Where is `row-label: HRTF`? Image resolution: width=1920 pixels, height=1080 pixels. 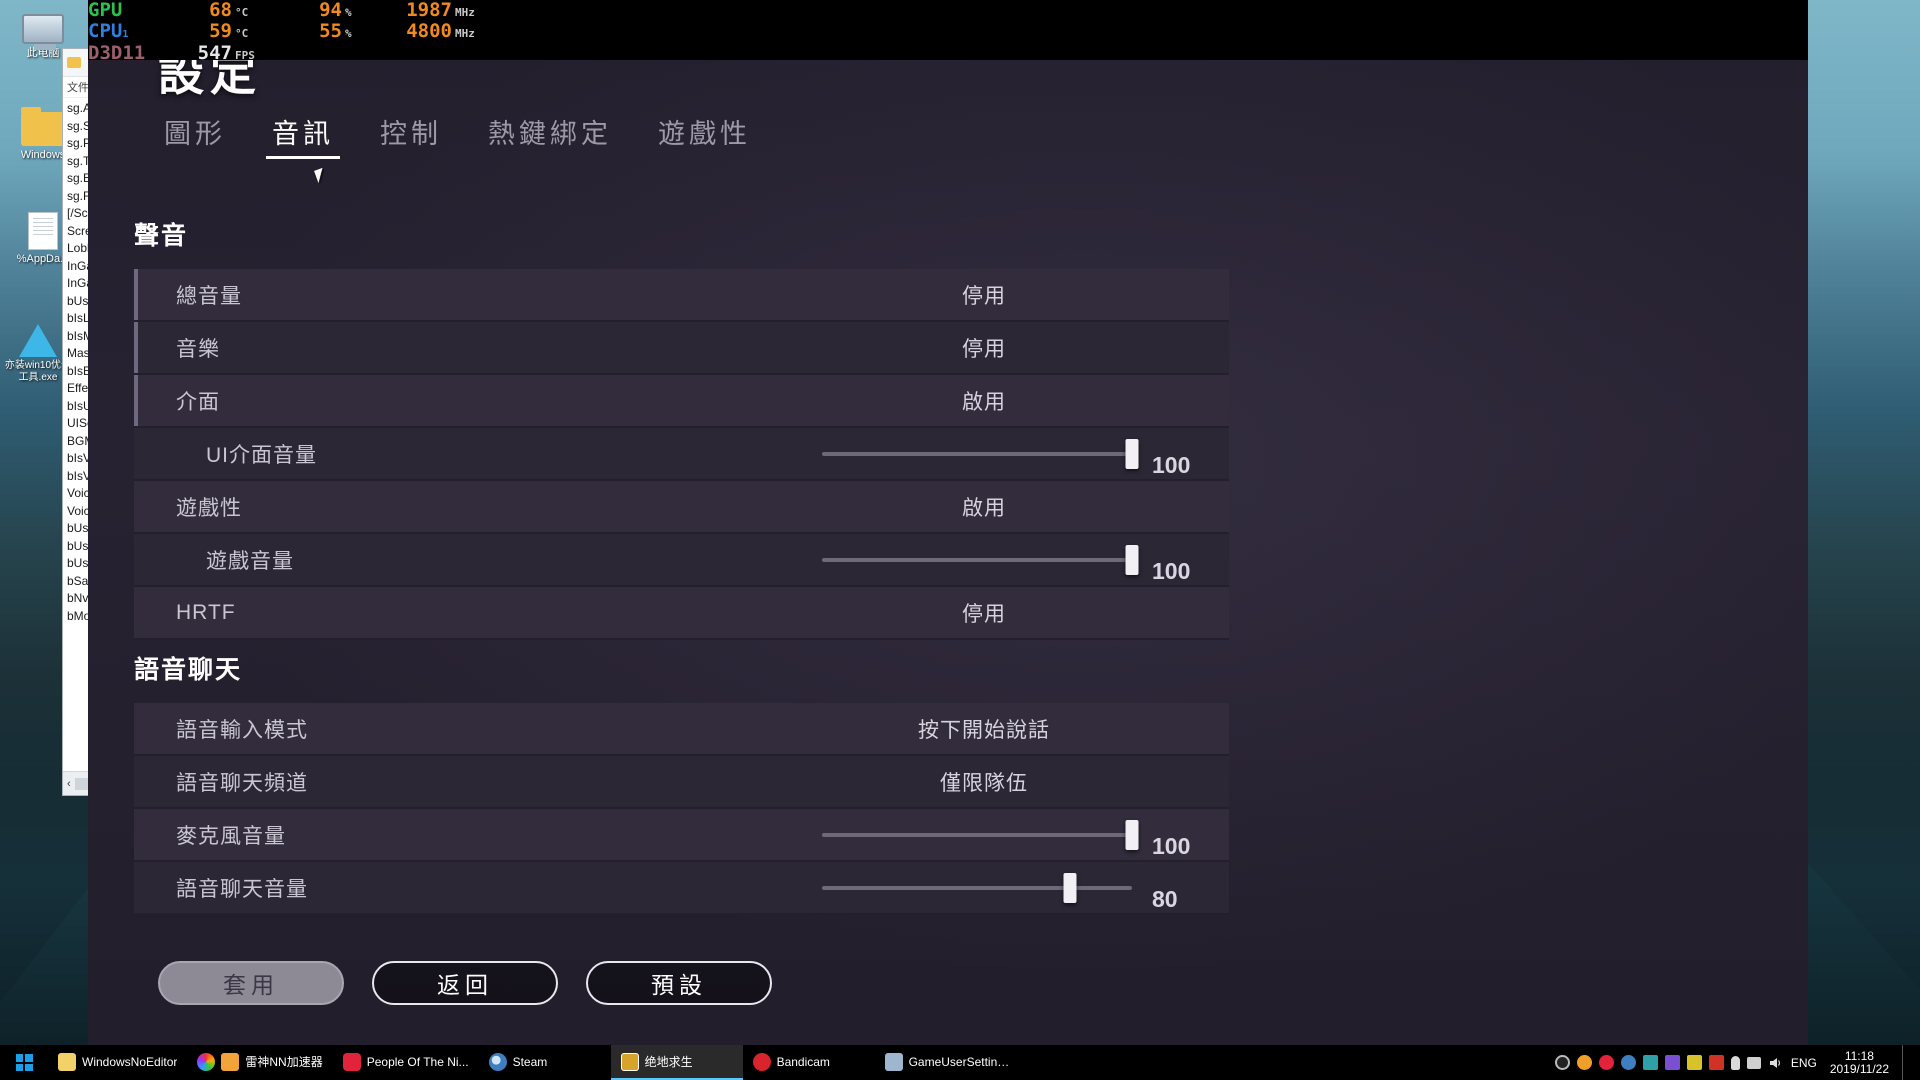
row-label: HRTF is located at coordinates (206, 612).